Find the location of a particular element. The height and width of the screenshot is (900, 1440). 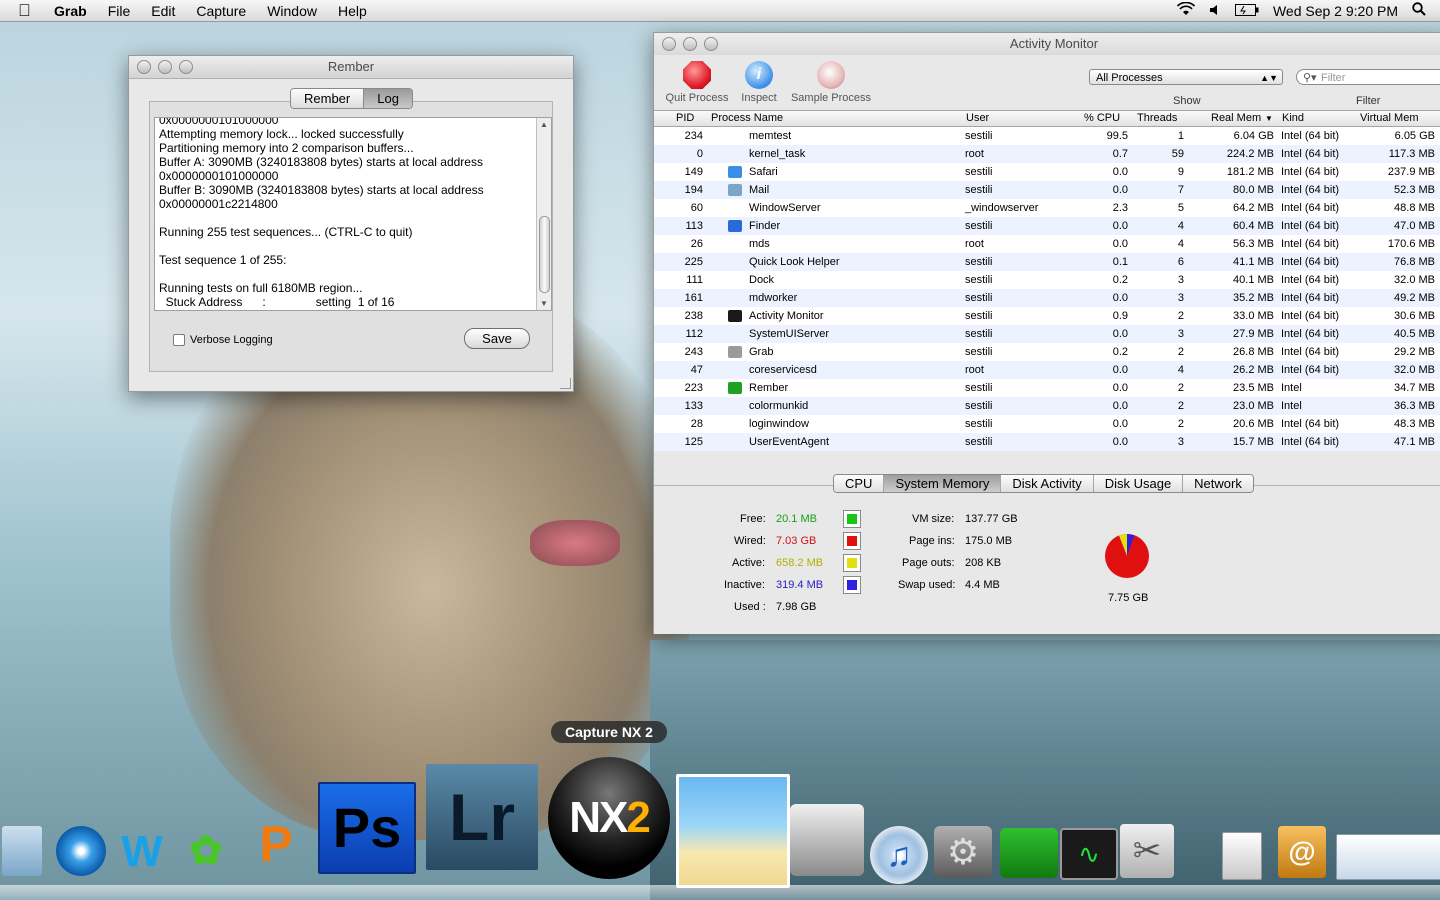

menu-clock: Wed Sep 2 9:20 PM is located at coordinates (1335, 11).